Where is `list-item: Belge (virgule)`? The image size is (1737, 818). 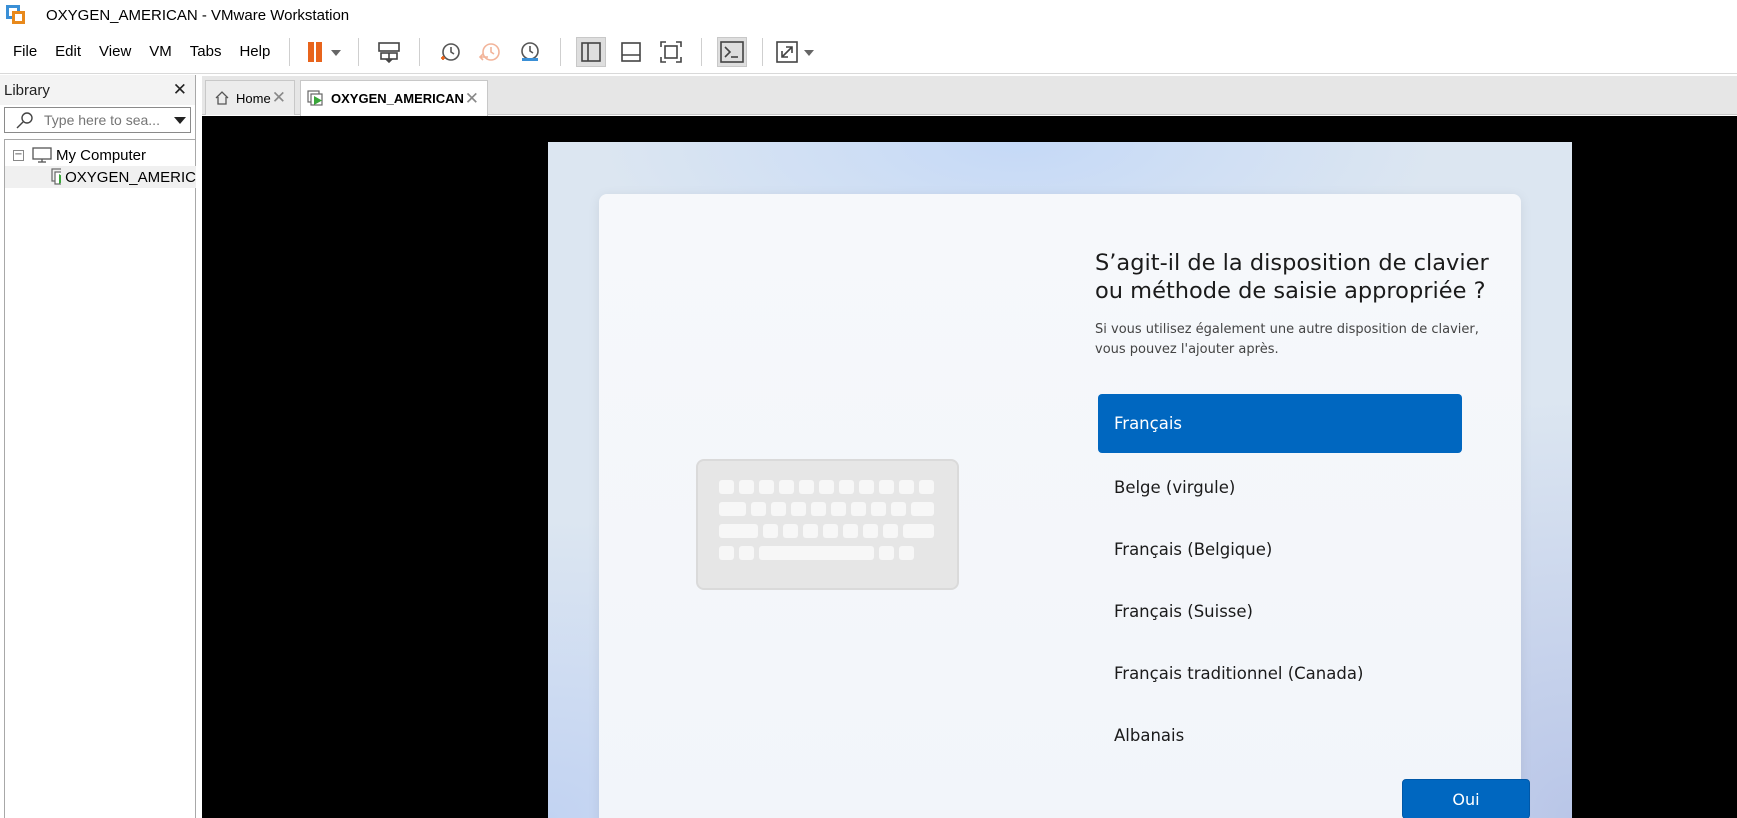
list-item: Belge (virgule) is located at coordinates (1280, 487).